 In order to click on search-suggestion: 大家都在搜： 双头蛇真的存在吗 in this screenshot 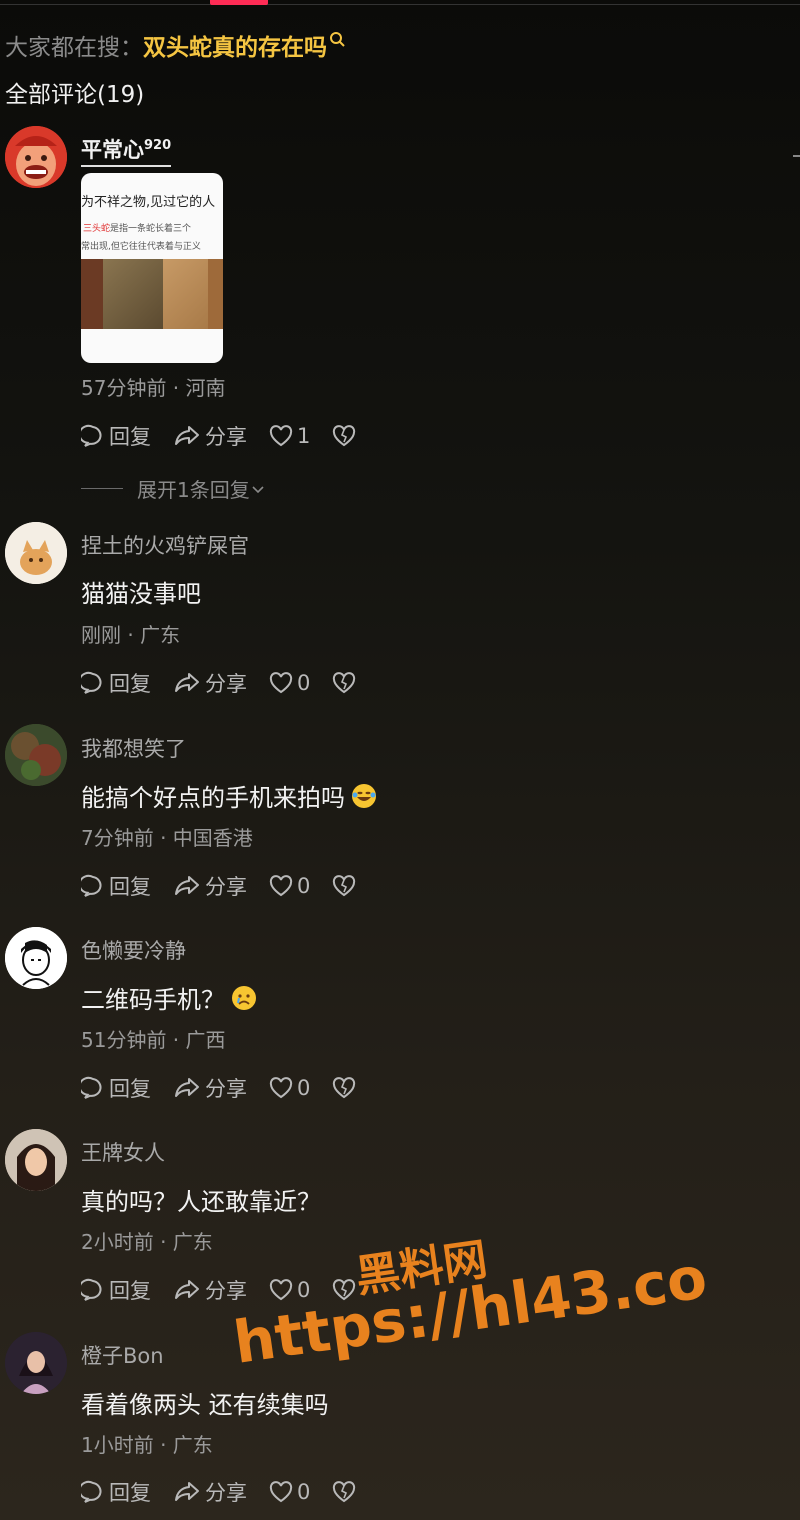, I will do `click(176, 45)`.